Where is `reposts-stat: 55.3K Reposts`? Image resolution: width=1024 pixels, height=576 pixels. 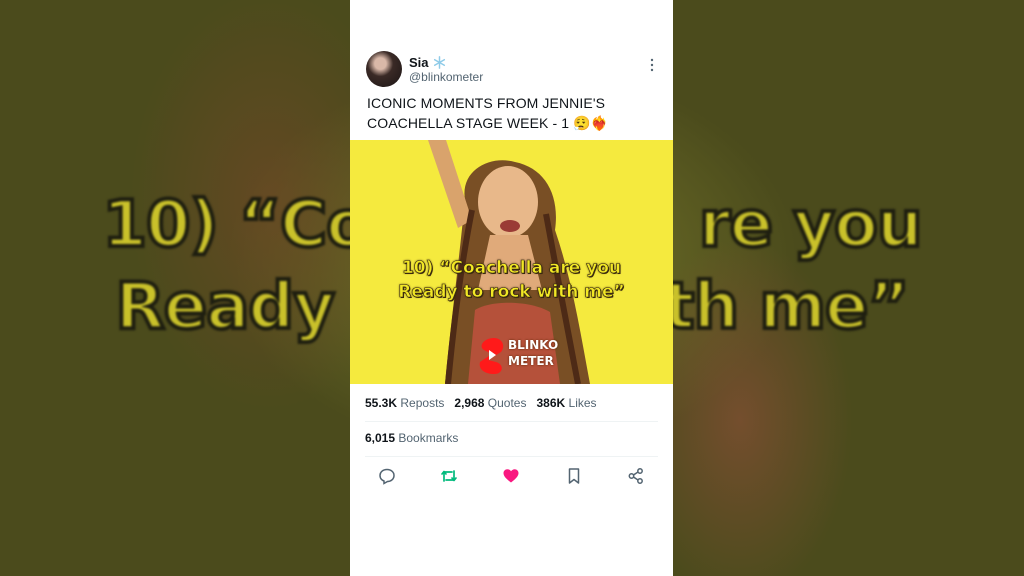
reposts-stat: 55.3K Reposts is located at coordinates (404, 405).